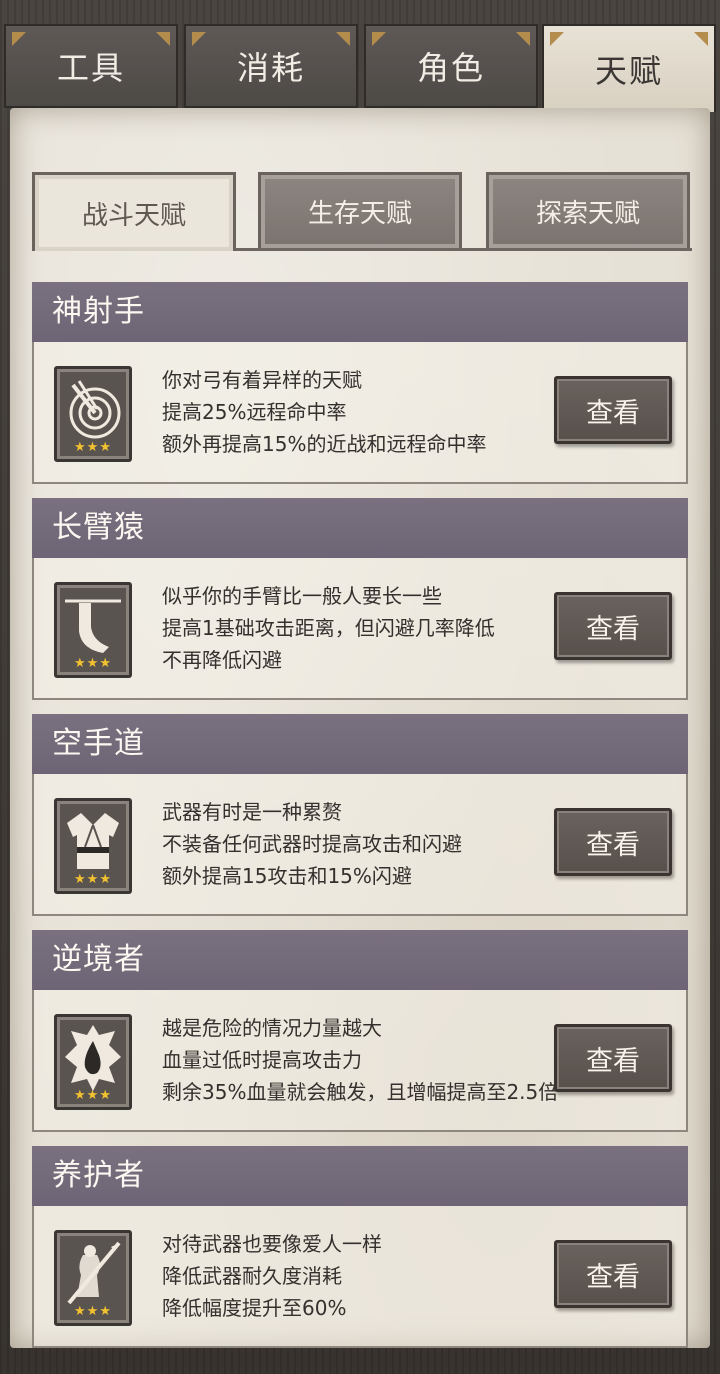 The height and width of the screenshot is (1374, 720). I want to click on talent-description: 似乎你的手臂比一般人要长一些 提高1基础攻击距离，但闪避几率降低 不再降低闪避, so click(362, 628).